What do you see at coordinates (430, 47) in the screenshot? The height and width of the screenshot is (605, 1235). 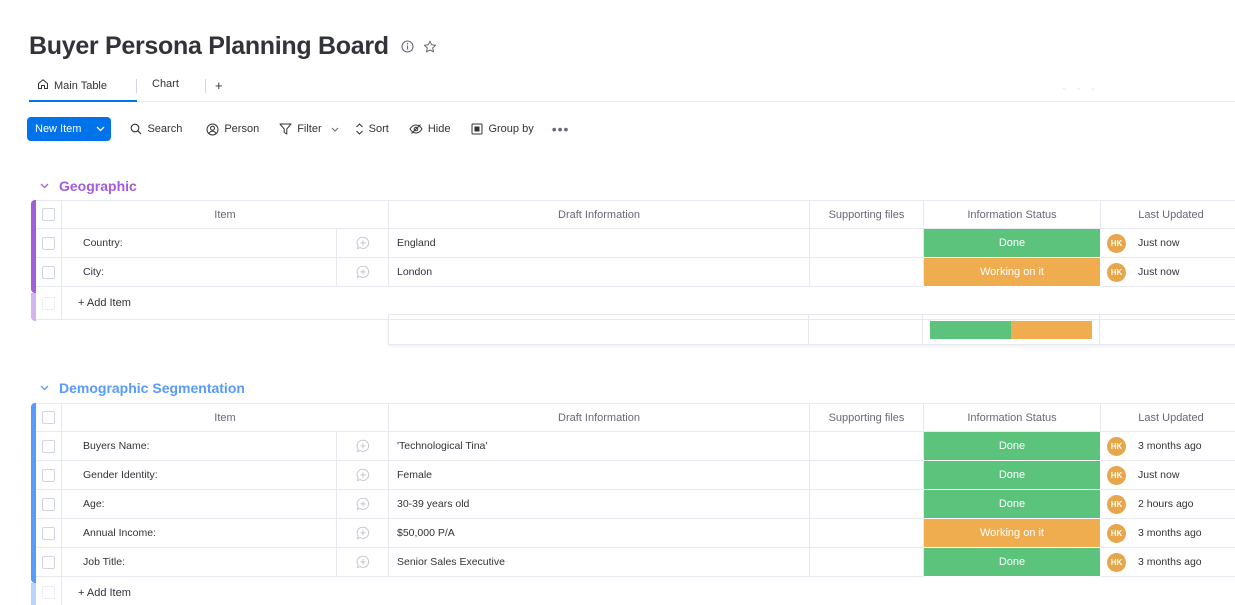 I see `star-icon` at bounding box center [430, 47].